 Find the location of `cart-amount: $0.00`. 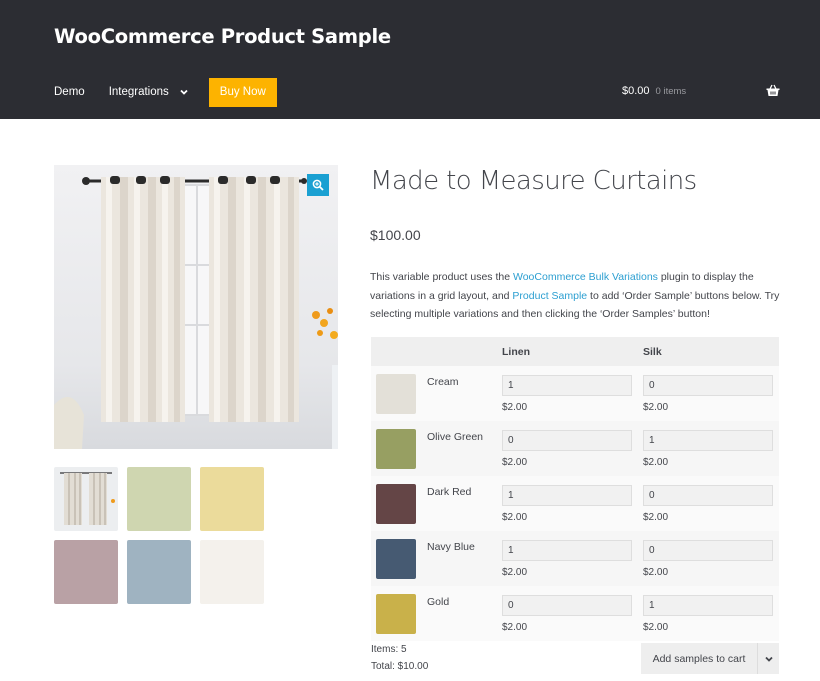

cart-amount: $0.00 is located at coordinates (636, 91).